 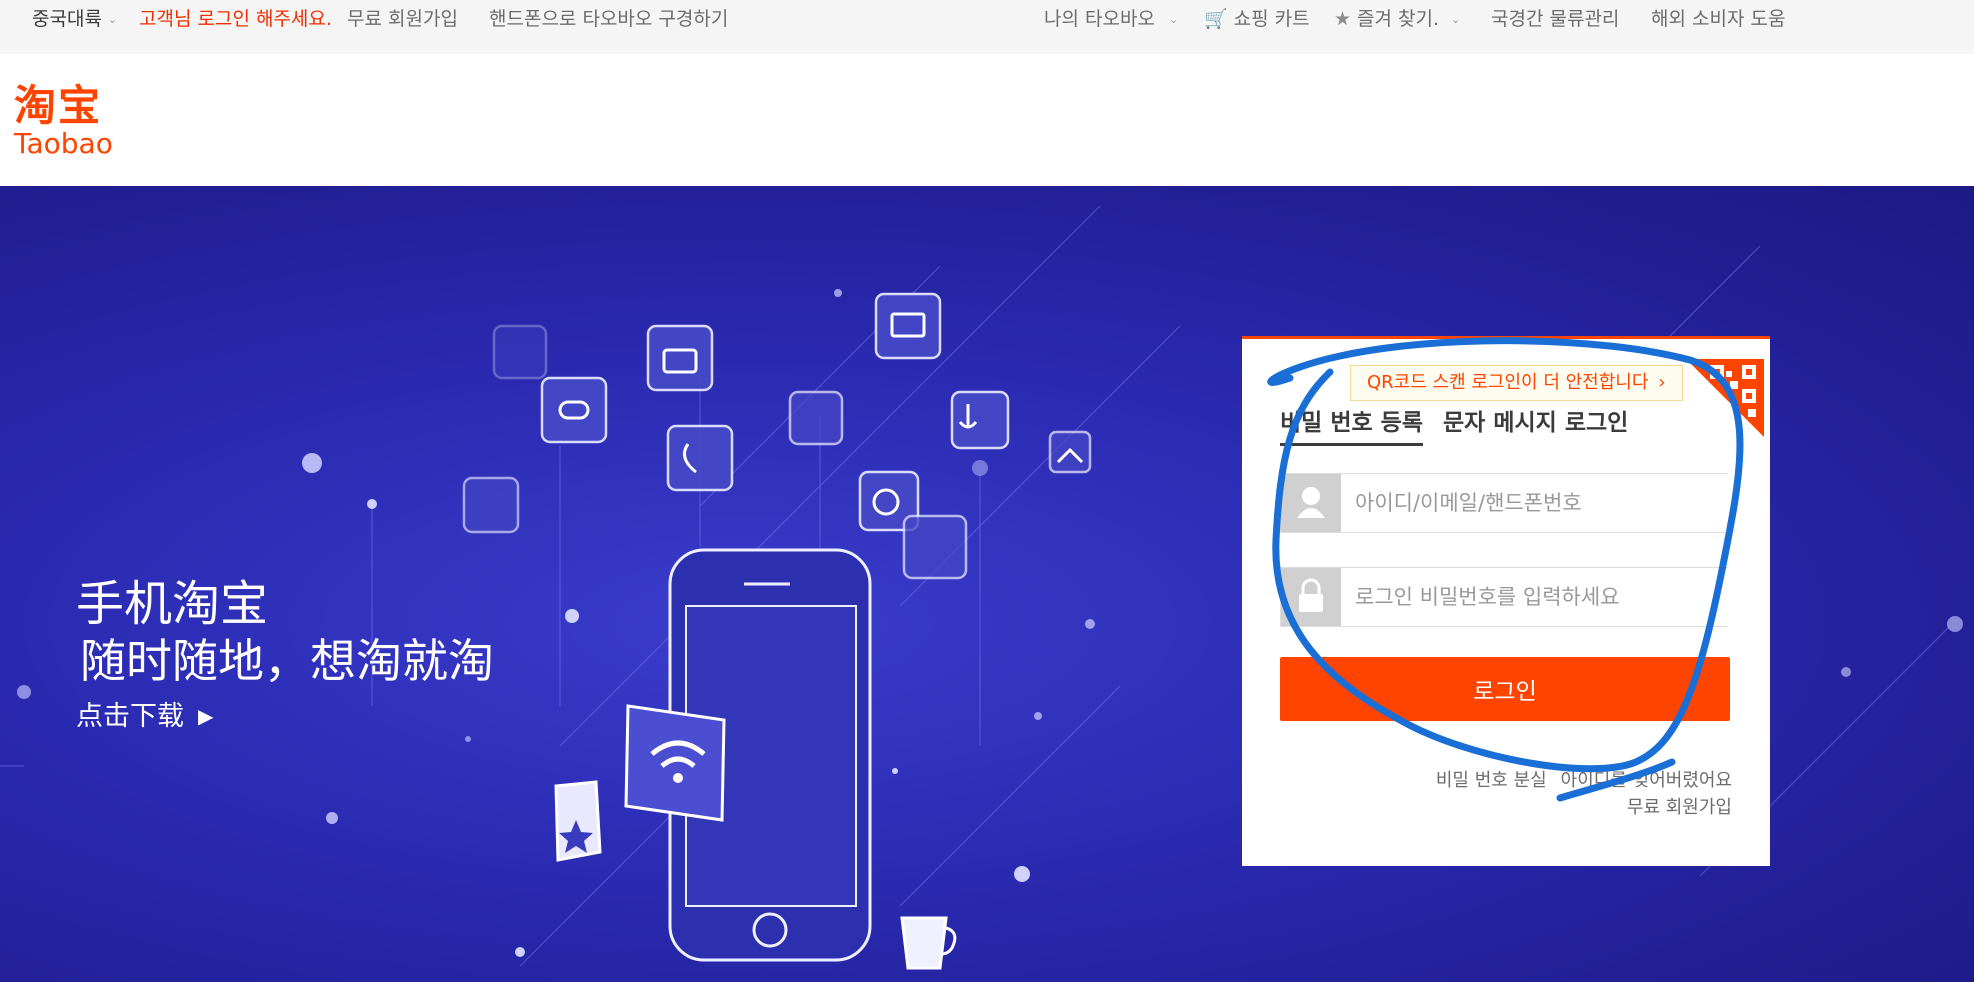 I want to click on favorites-menu: ★ 즐겨 찾기. ⌄, so click(x=1397, y=19).